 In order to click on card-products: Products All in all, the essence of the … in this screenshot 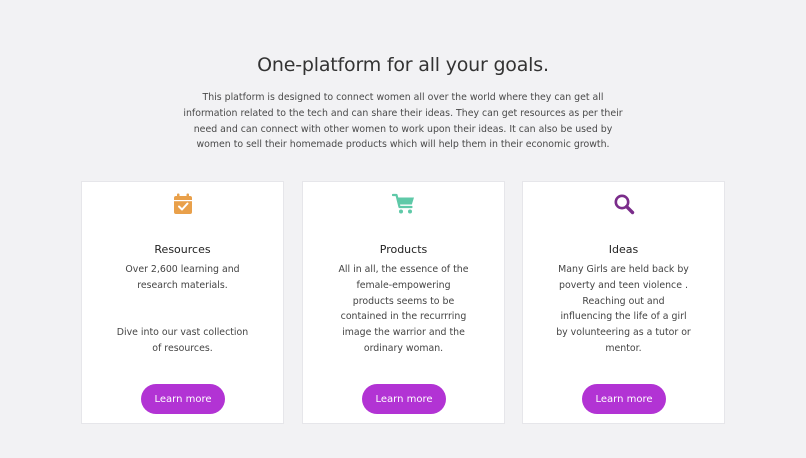, I will do `click(403, 302)`.